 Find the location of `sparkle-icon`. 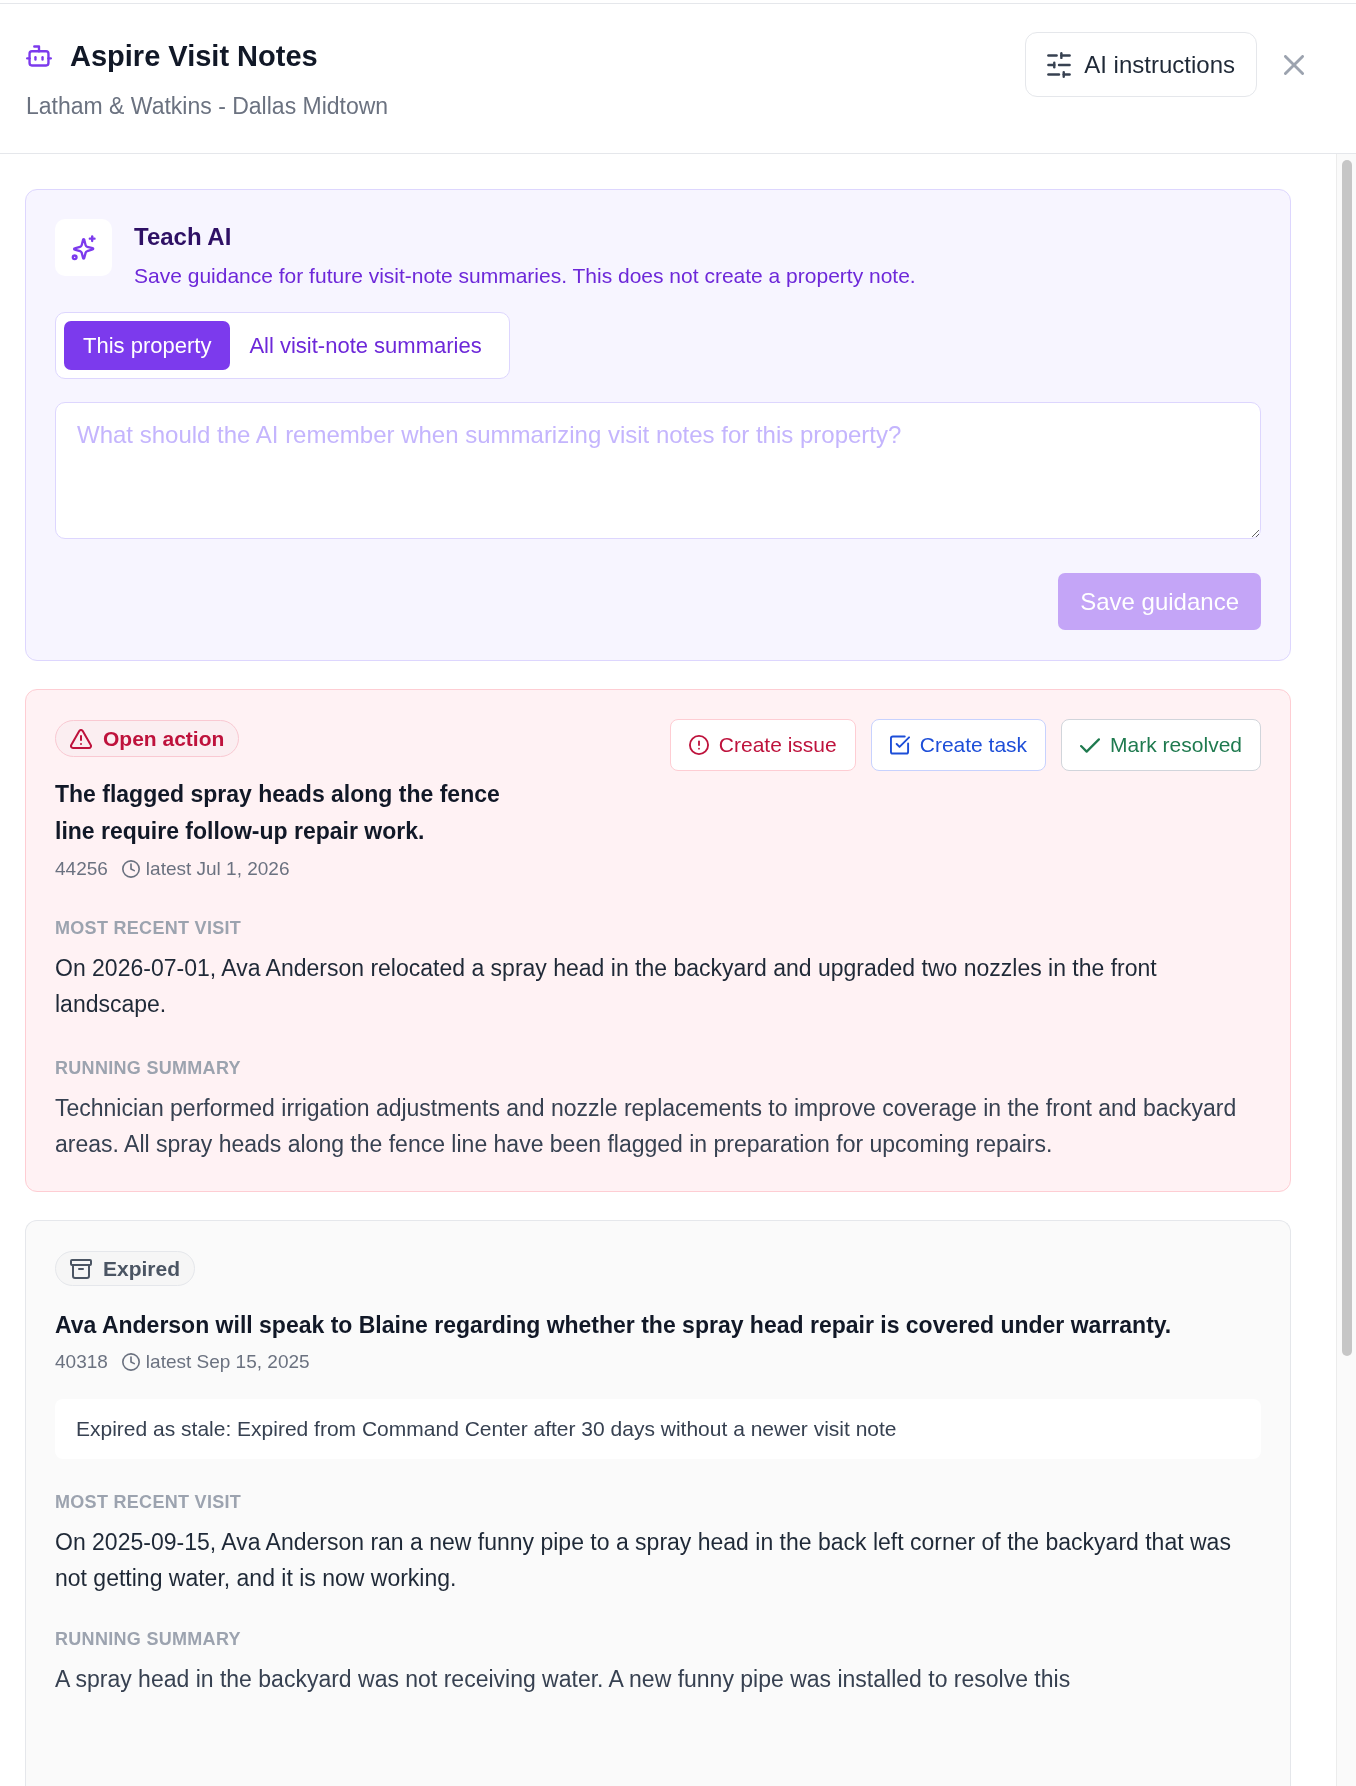

sparkle-icon is located at coordinates (83, 247).